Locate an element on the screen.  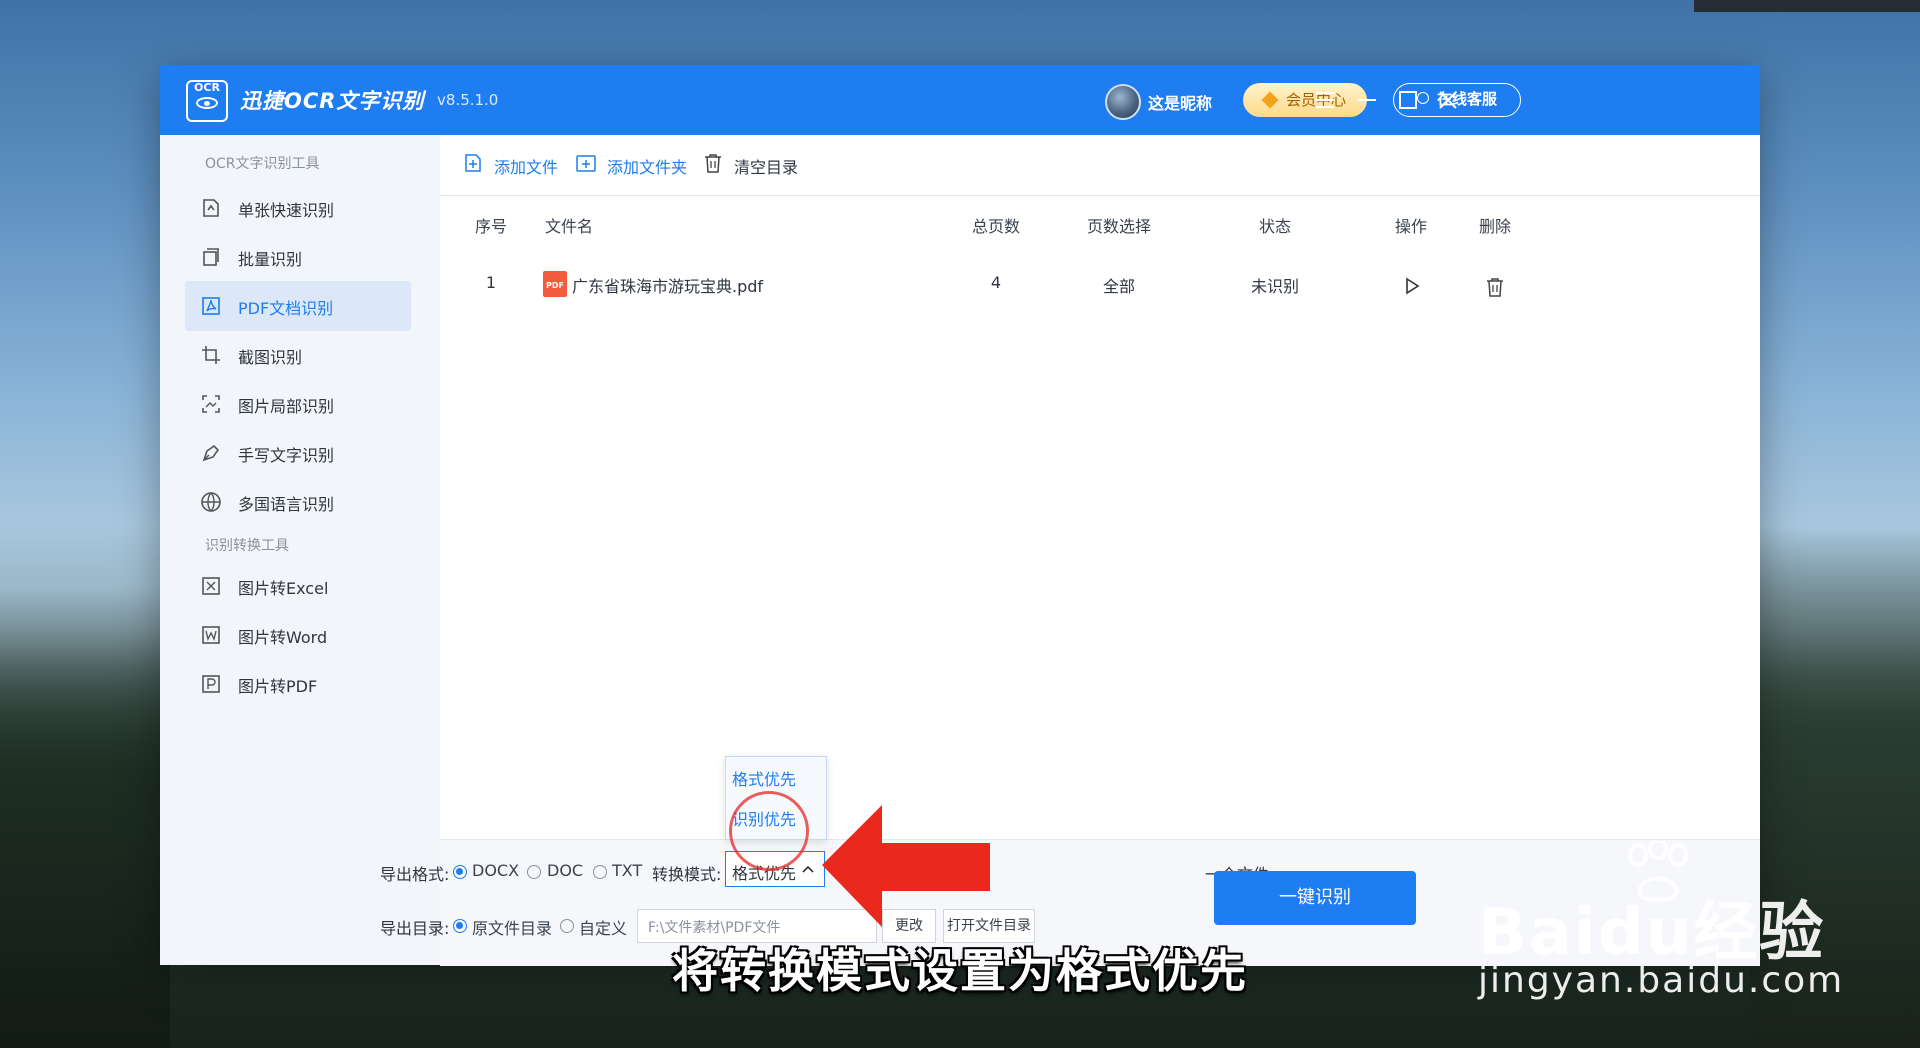
sidebar-item-to-excel: 图片转Excel is located at coordinates (298, 586).